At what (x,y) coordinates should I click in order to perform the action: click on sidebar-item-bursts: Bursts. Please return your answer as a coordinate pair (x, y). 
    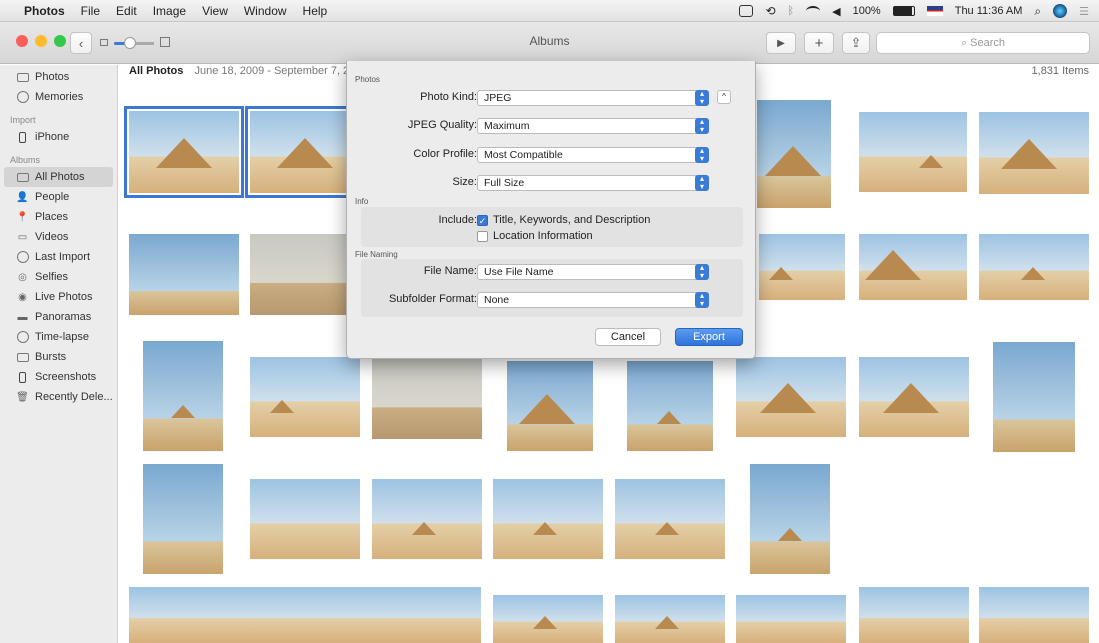
    Looking at the image, I should click on (58, 357).